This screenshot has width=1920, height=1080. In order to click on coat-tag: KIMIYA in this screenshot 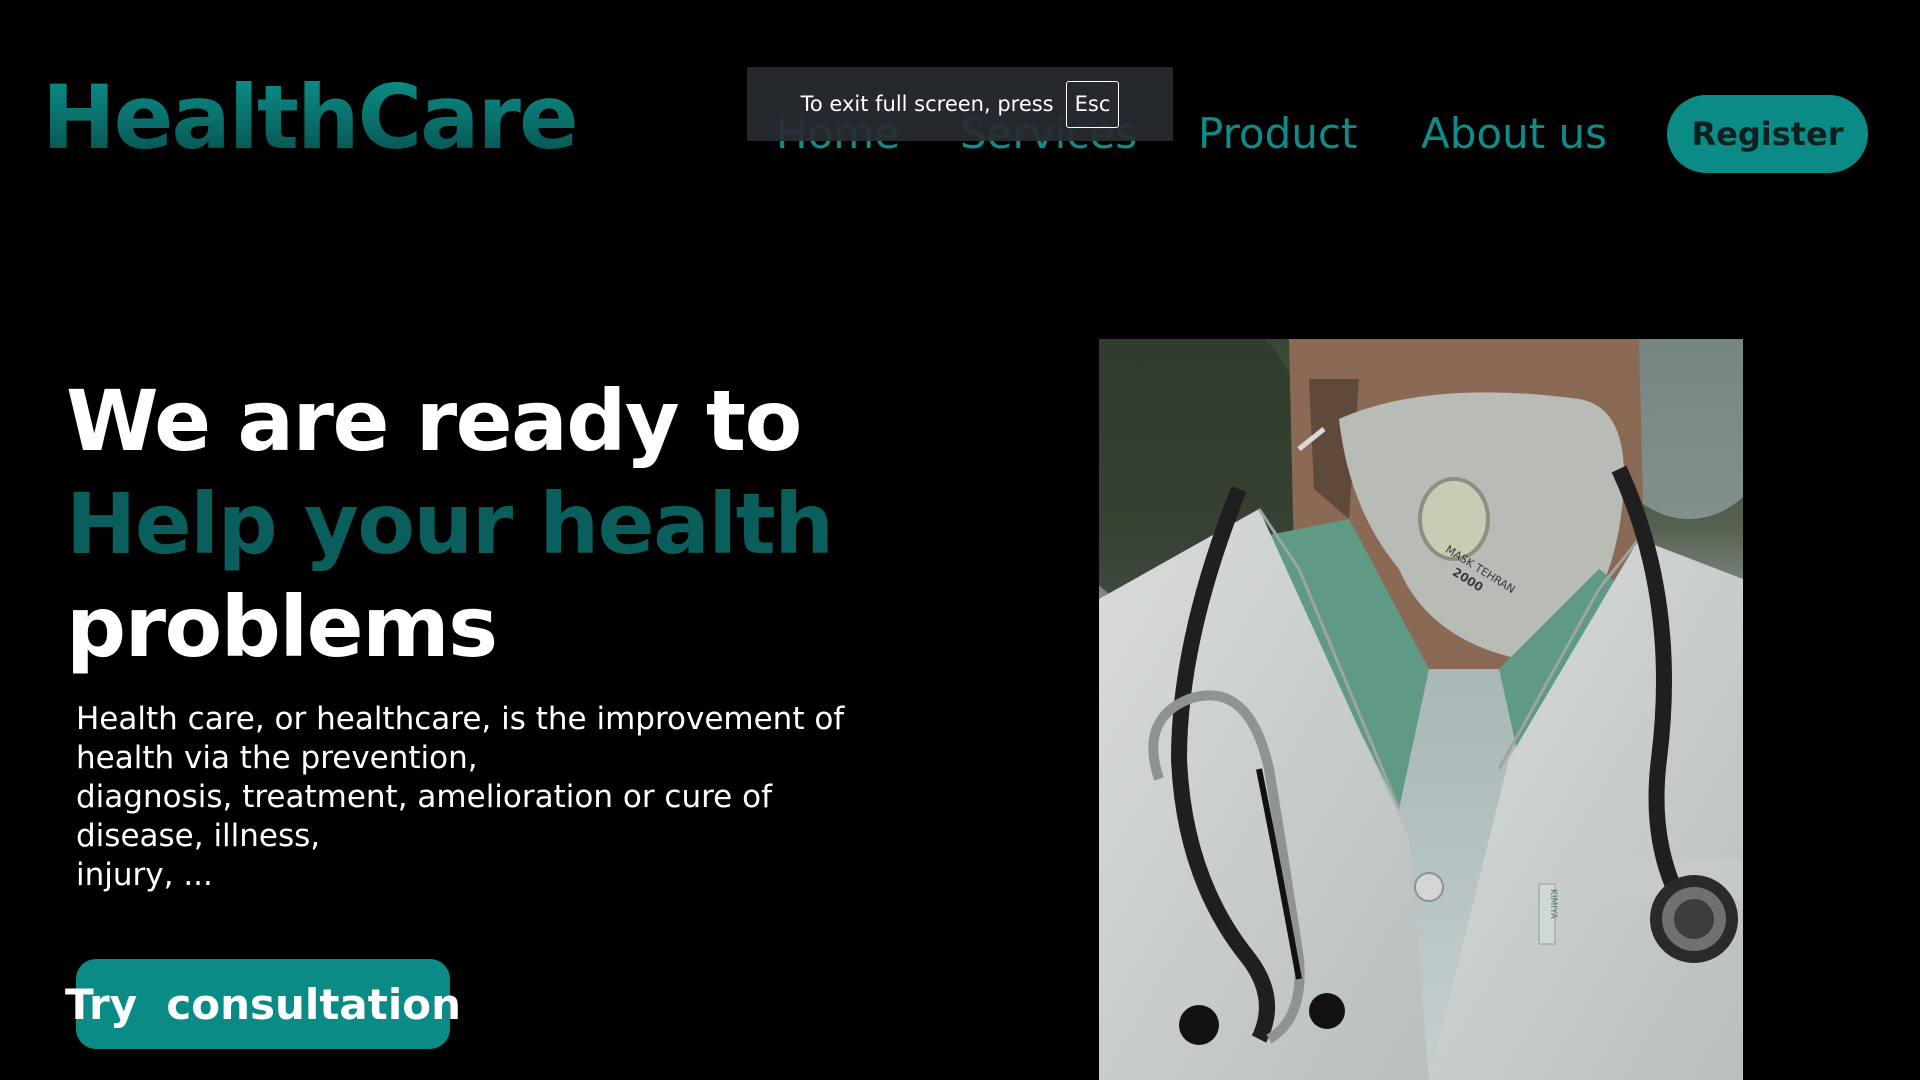, I will do `click(1553, 904)`.